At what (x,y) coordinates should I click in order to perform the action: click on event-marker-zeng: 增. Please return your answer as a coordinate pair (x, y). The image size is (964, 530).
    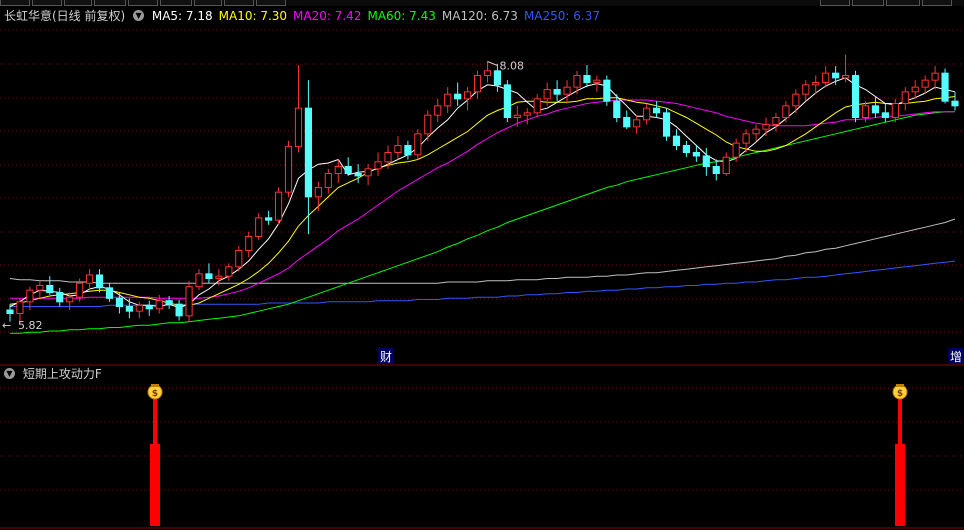
    Looking at the image, I should click on (956, 357).